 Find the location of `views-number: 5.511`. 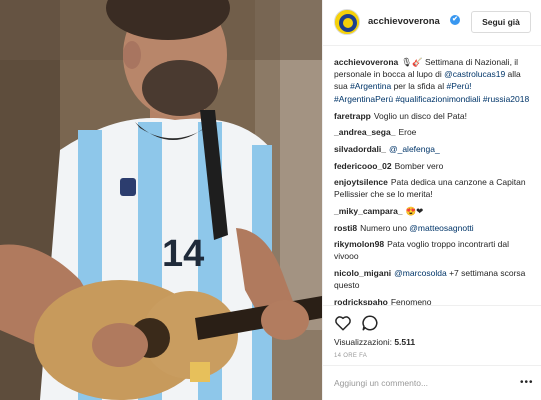

views-number: 5.511 is located at coordinates (405, 342).